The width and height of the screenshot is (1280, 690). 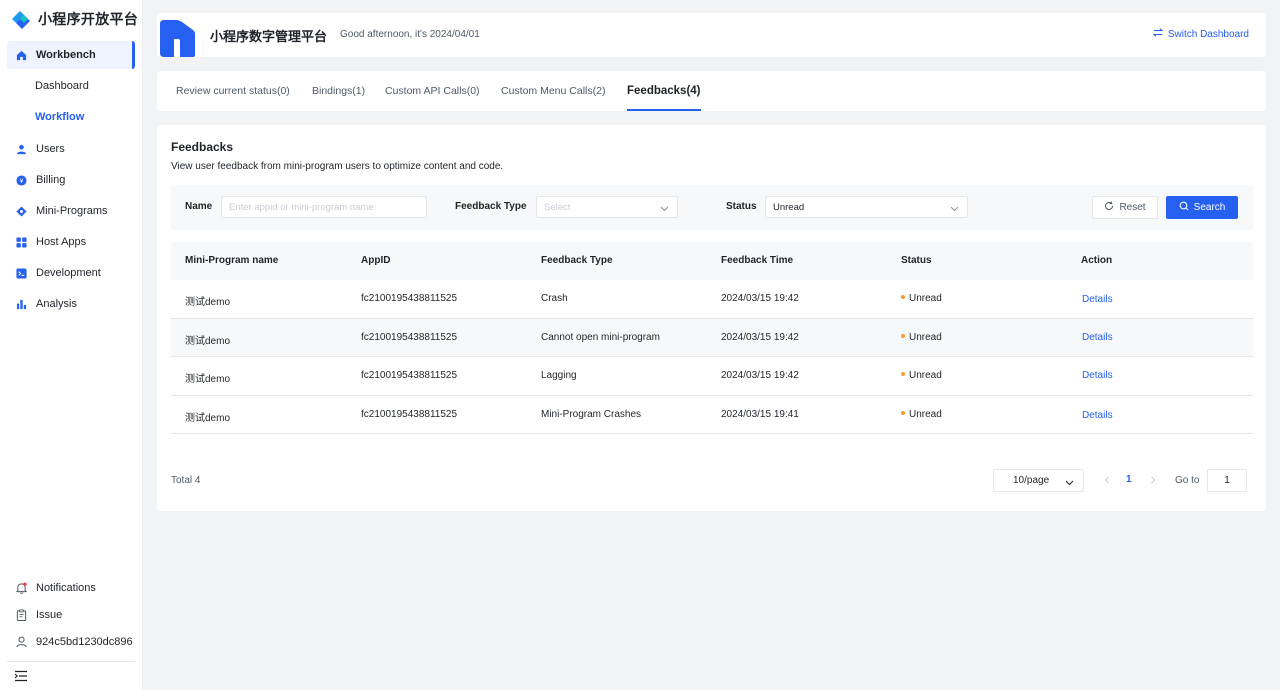 I want to click on sidebar-item-label: Workbench, so click(x=66, y=55).